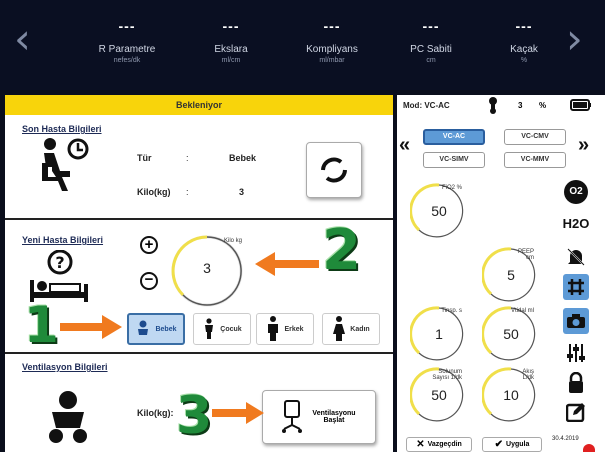  Describe the element at coordinates (404, 145) in the screenshot. I see `mode-prev-button: «` at that location.